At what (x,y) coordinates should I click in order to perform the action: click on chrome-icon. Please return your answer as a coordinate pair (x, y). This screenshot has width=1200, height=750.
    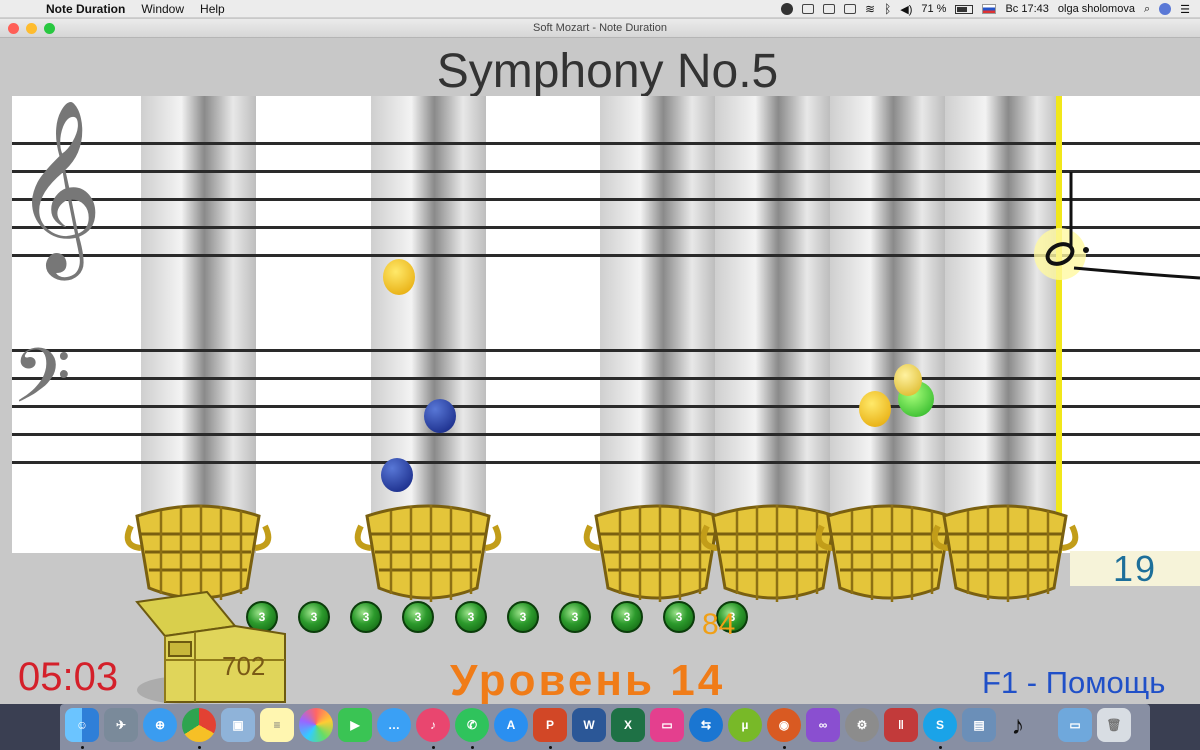
    Looking at the image, I should click on (199, 725).